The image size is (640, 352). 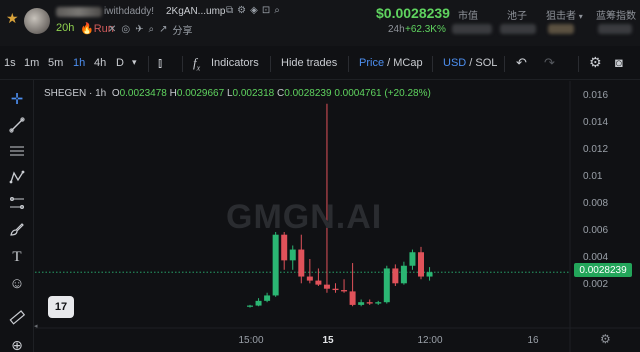 I want to click on text-tool-icon: T, so click(x=17, y=257).